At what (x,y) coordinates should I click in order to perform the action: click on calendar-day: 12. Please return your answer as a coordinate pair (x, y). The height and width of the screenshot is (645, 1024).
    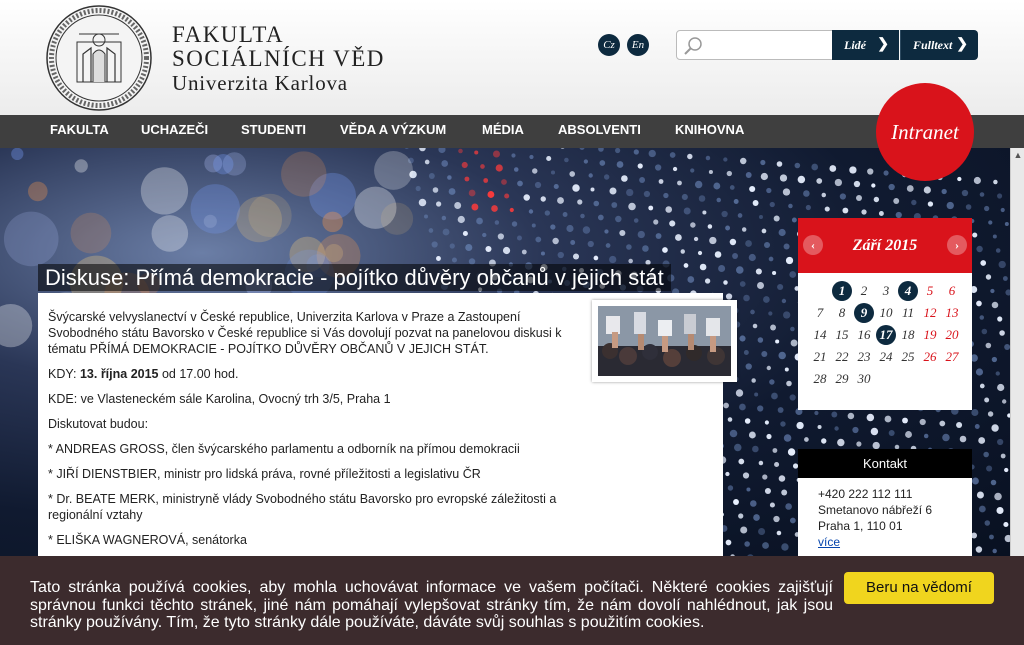
    Looking at the image, I should click on (930, 312).